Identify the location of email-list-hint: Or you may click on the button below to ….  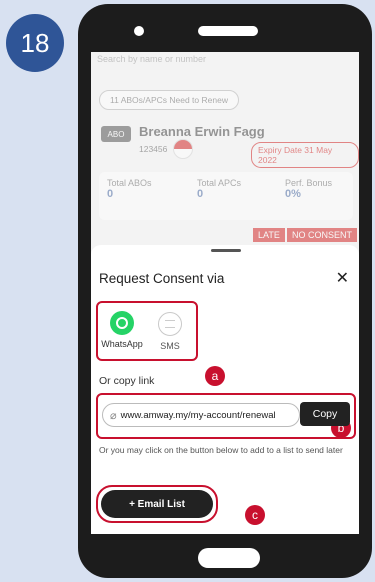
(221, 450).